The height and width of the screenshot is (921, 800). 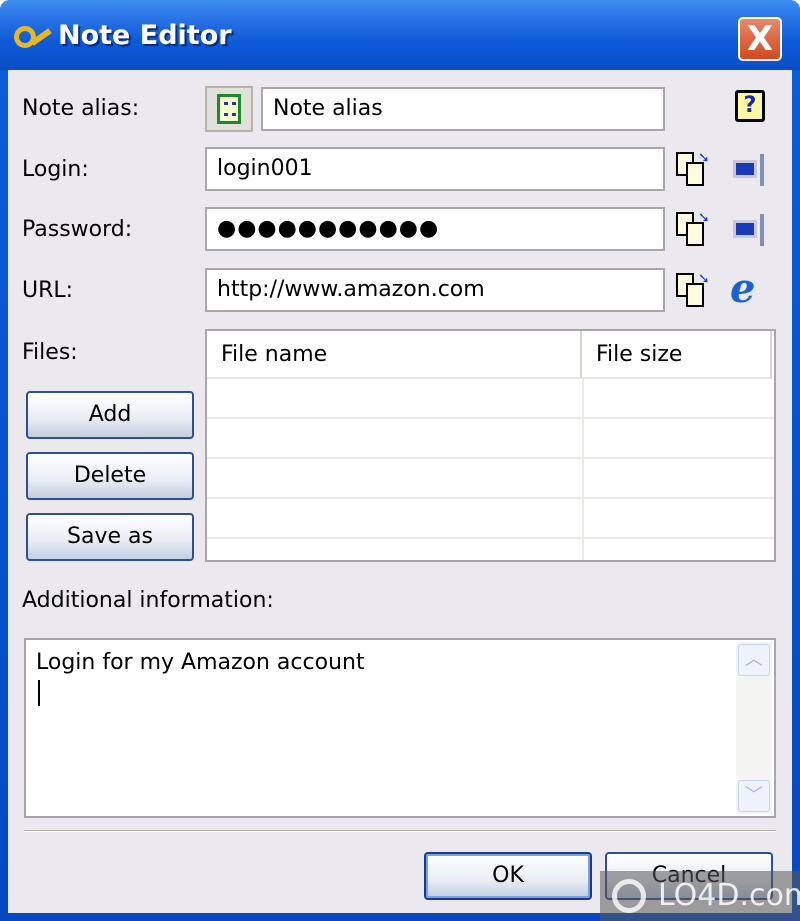 What do you see at coordinates (760, 39) in the screenshot?
I see `close-button: X` at bounding box center [760, 39].